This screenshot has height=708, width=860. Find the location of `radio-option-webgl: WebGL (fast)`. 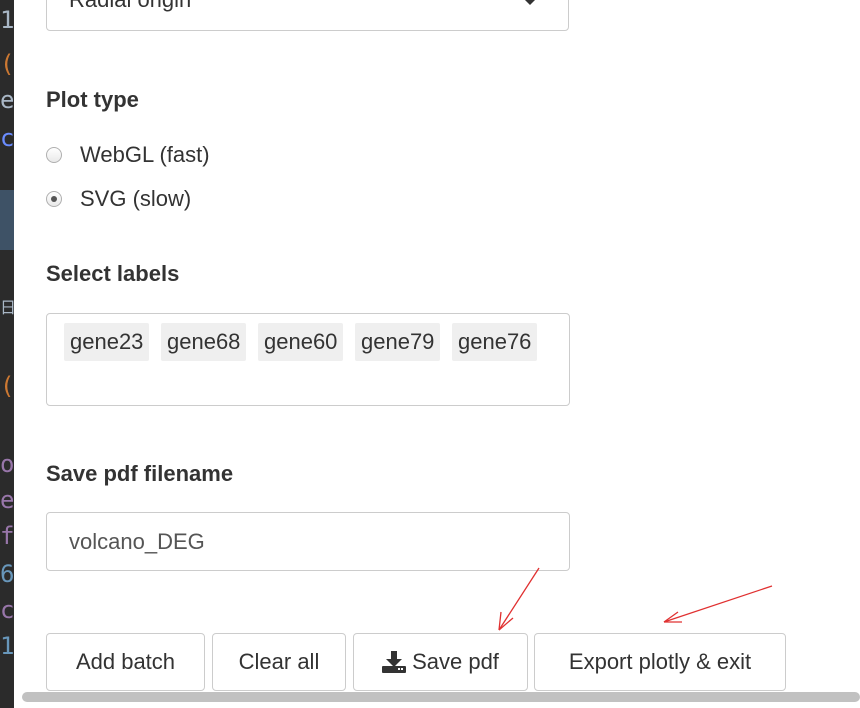

radio-option-webgl: WebGL (fast) is located at coordinates (128, 155).